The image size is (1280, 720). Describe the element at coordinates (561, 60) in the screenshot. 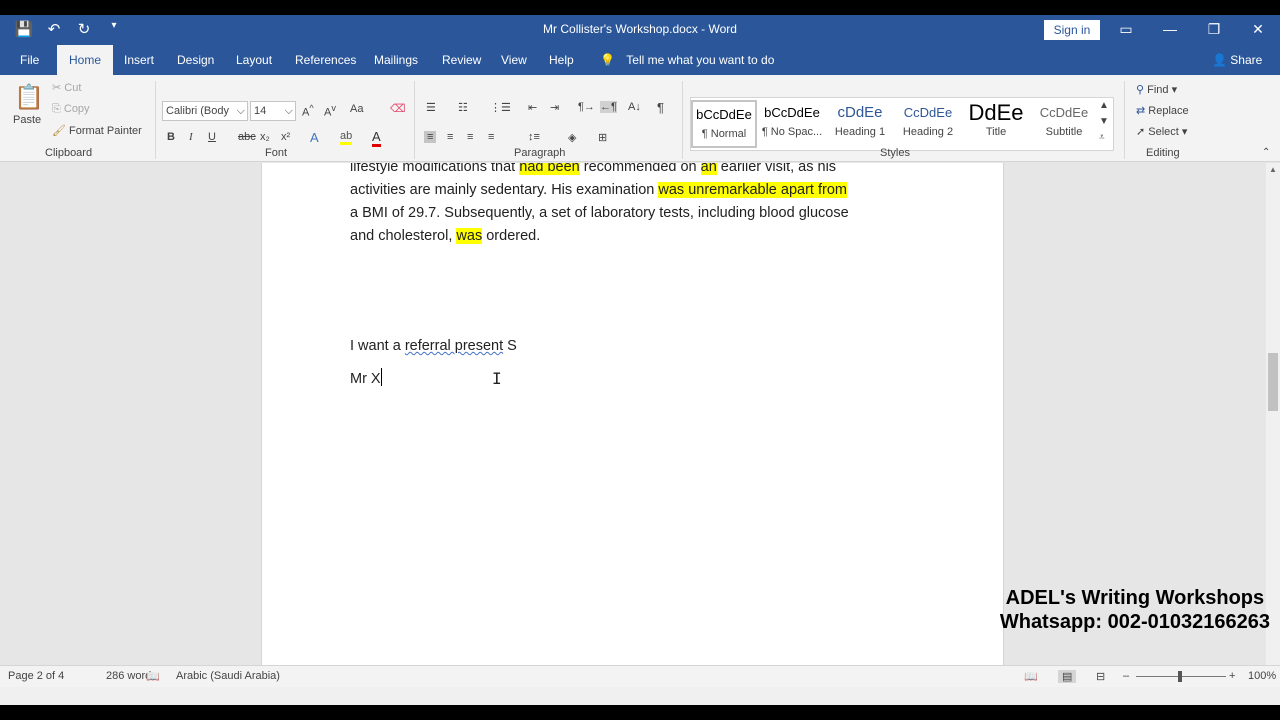

I see `tab-help: Help` at that location.